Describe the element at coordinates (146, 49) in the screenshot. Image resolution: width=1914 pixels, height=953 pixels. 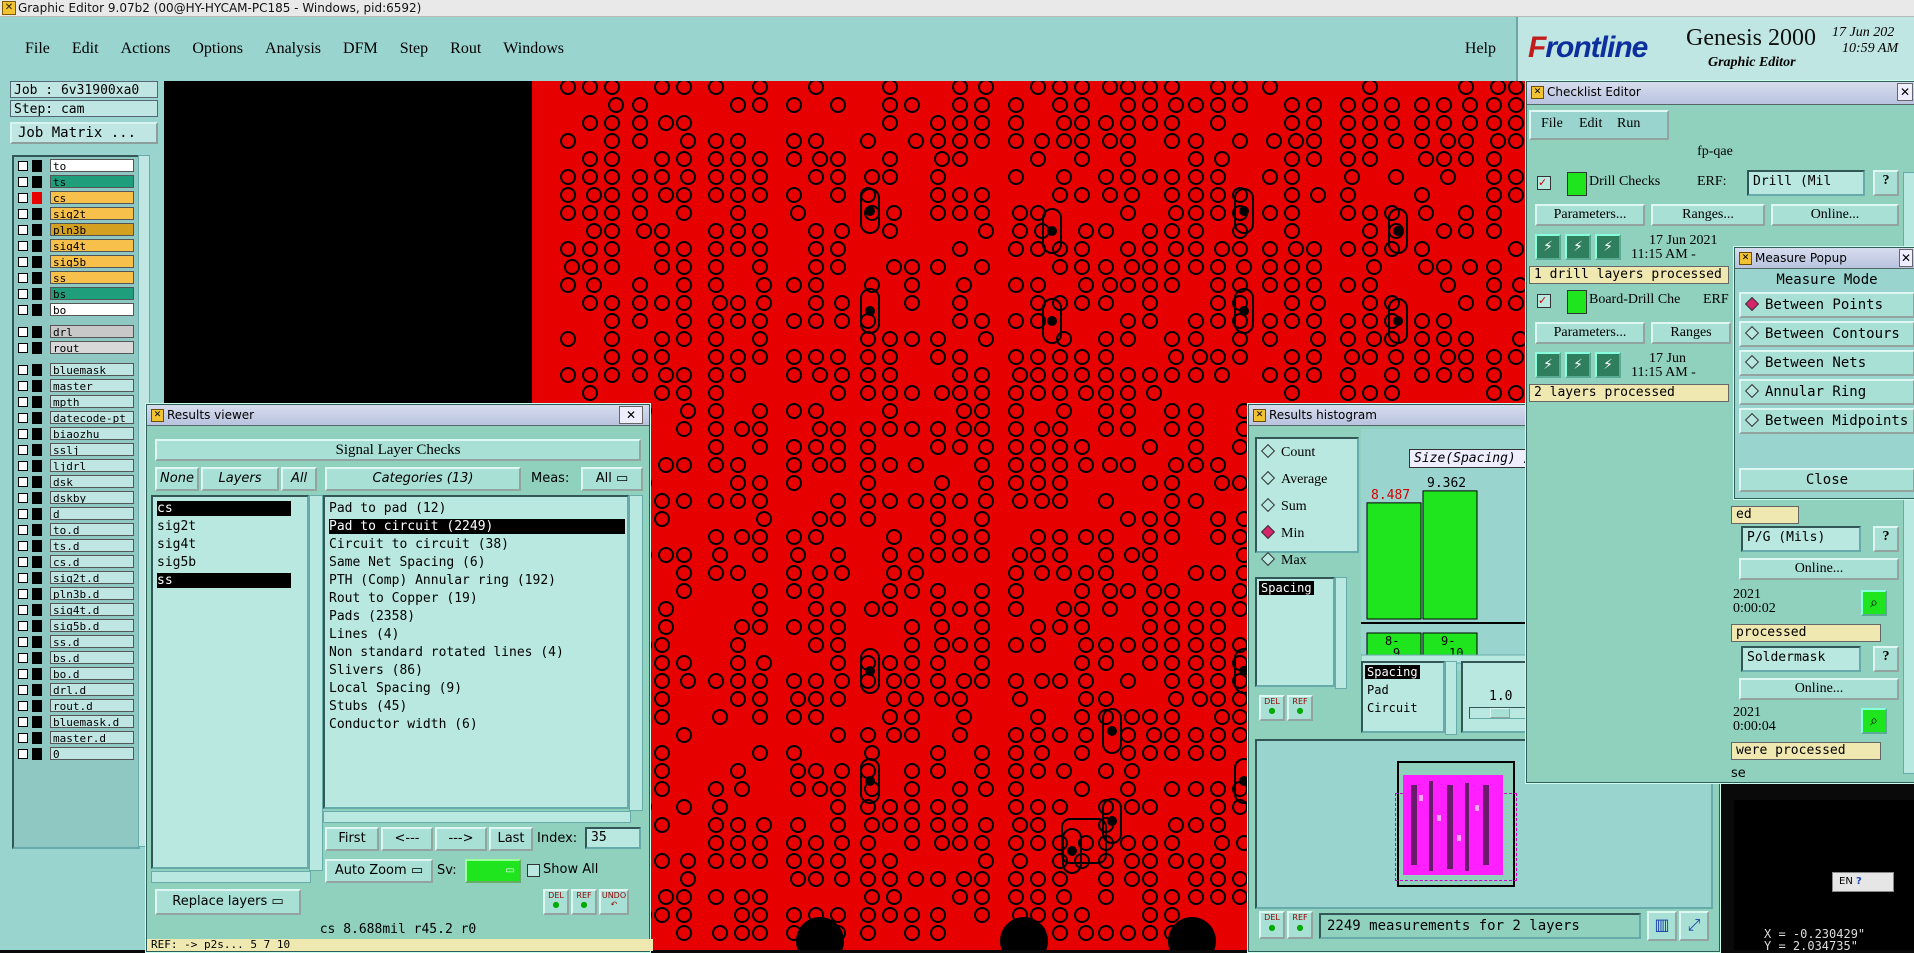
I see `menu-actions: Actions` at that location.